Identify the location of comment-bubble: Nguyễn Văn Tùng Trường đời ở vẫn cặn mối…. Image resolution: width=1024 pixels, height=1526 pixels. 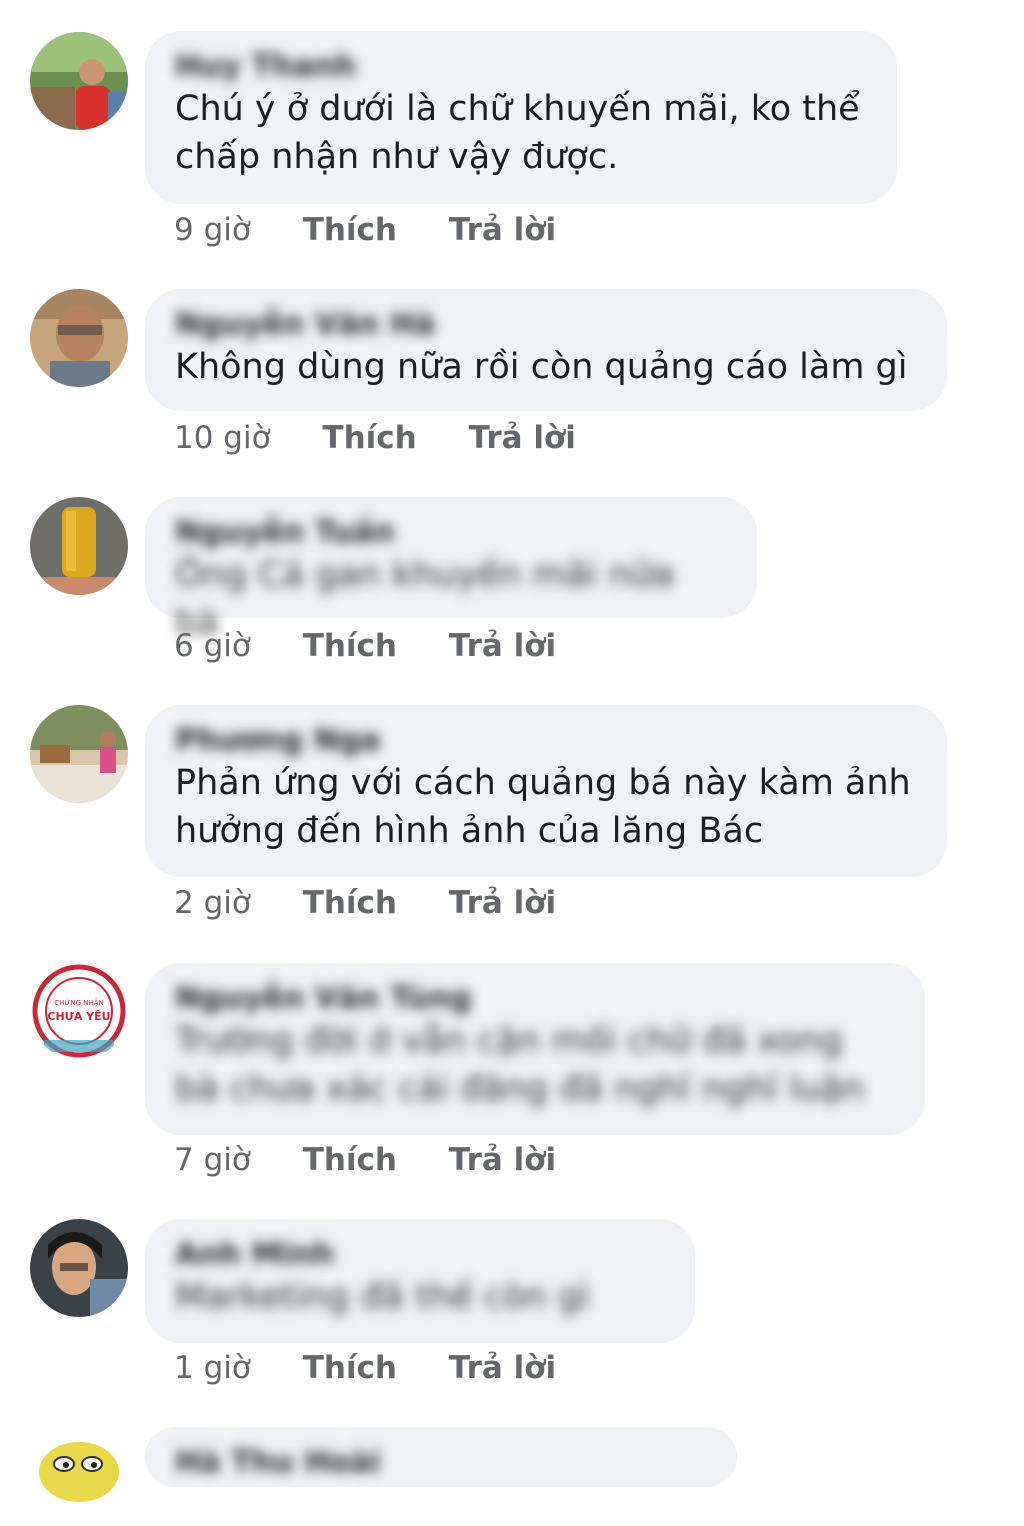
(535, 1049).